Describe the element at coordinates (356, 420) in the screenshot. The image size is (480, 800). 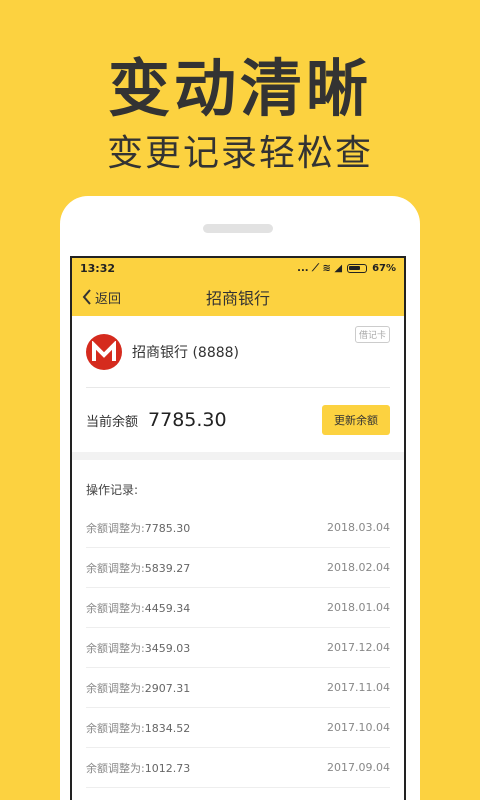
I see `update-balance-button: 更新余额` at that location.